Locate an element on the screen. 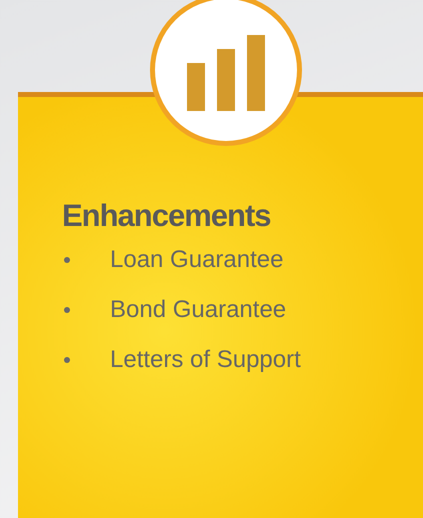  list-item: Loan Guarantee is located at coordinates (197, 259).